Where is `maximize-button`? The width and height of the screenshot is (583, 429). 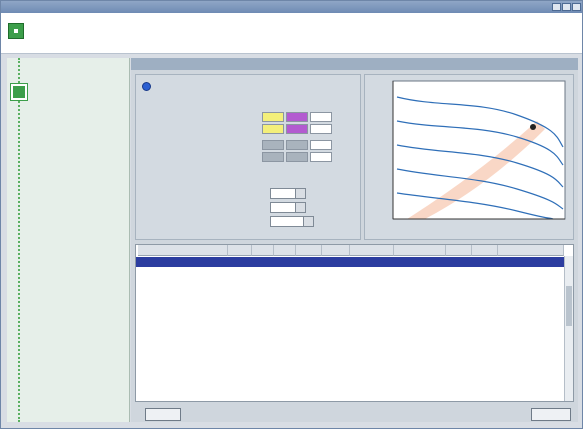 maximize-button is located at coordinates (566, 7).